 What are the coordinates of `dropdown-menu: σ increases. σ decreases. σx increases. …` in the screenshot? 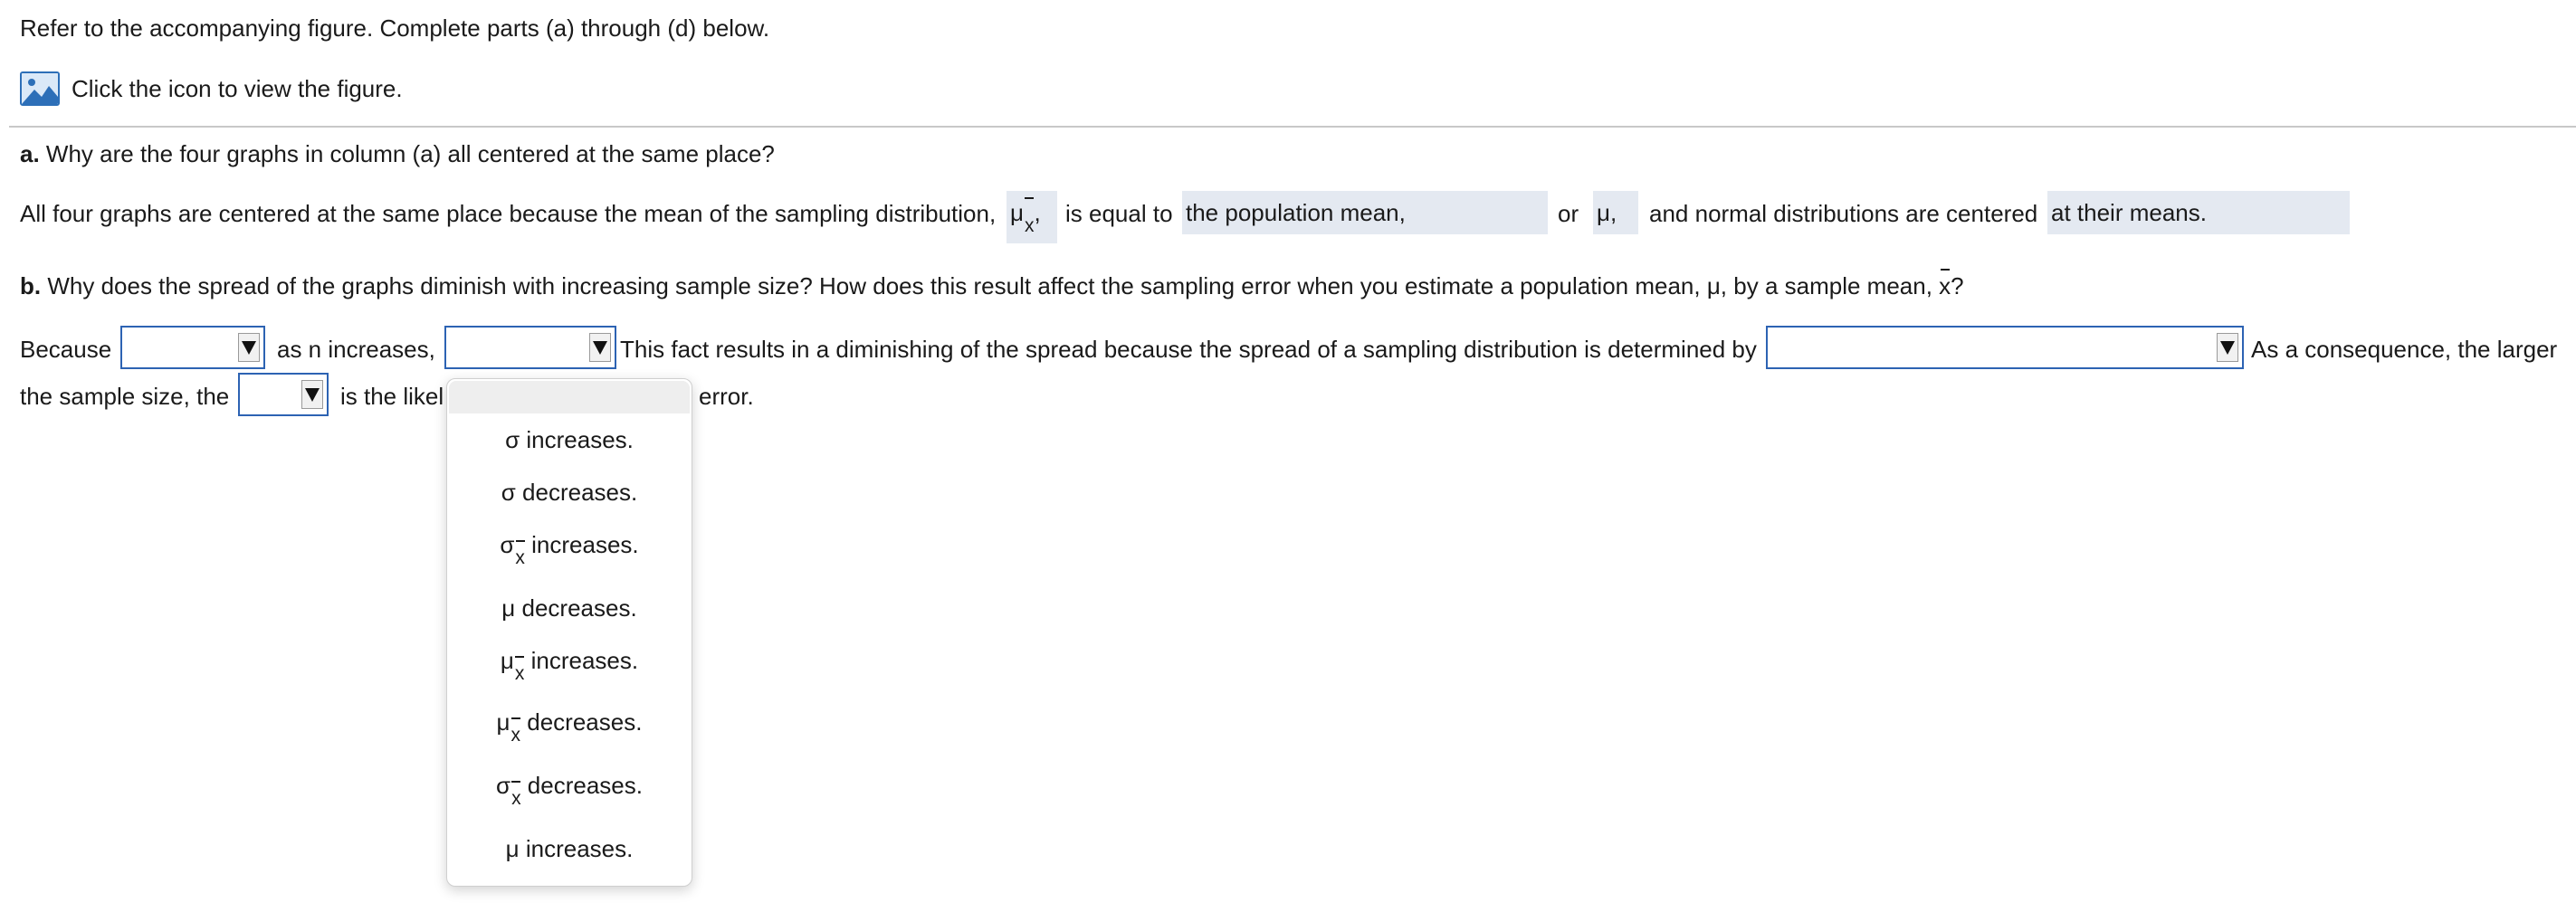 It's located at (569, 633).